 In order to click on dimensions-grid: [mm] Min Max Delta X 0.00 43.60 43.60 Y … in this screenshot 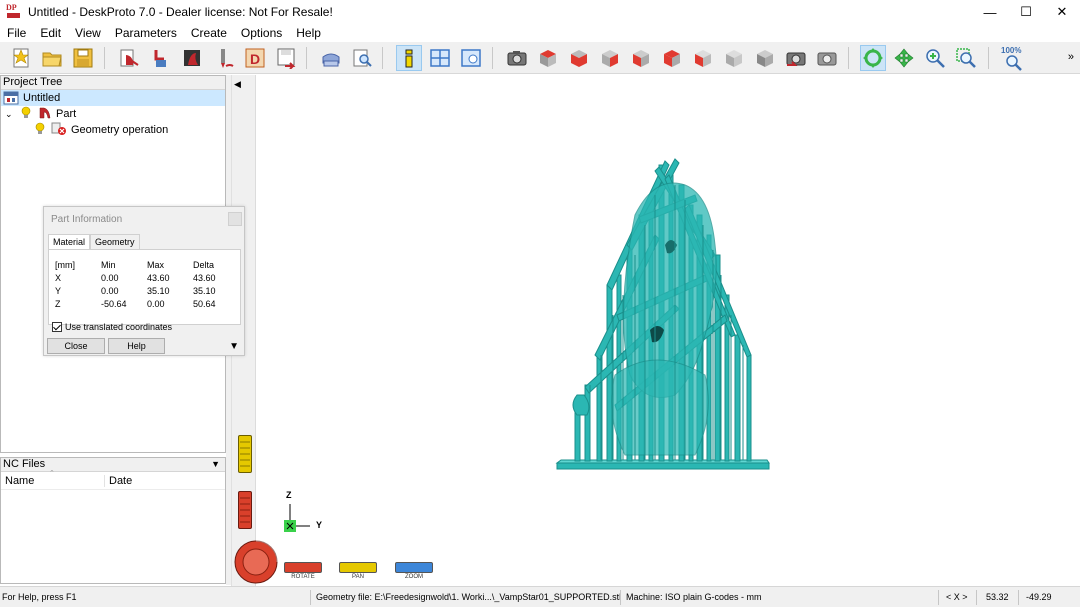, I will do `click(147, 284)`.